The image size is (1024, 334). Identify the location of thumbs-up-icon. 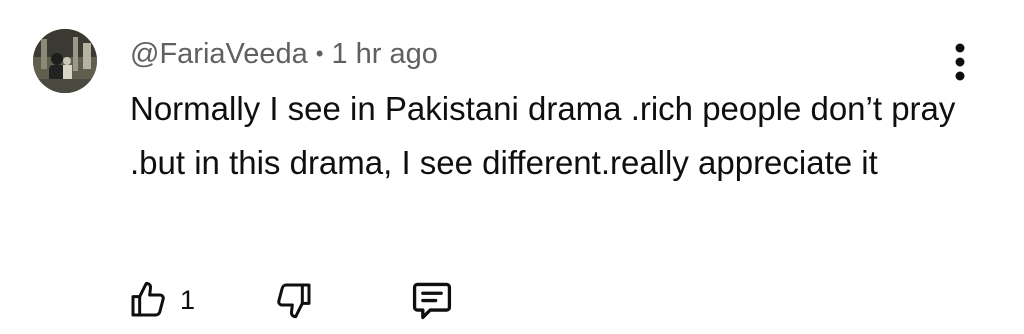
(148, 299).